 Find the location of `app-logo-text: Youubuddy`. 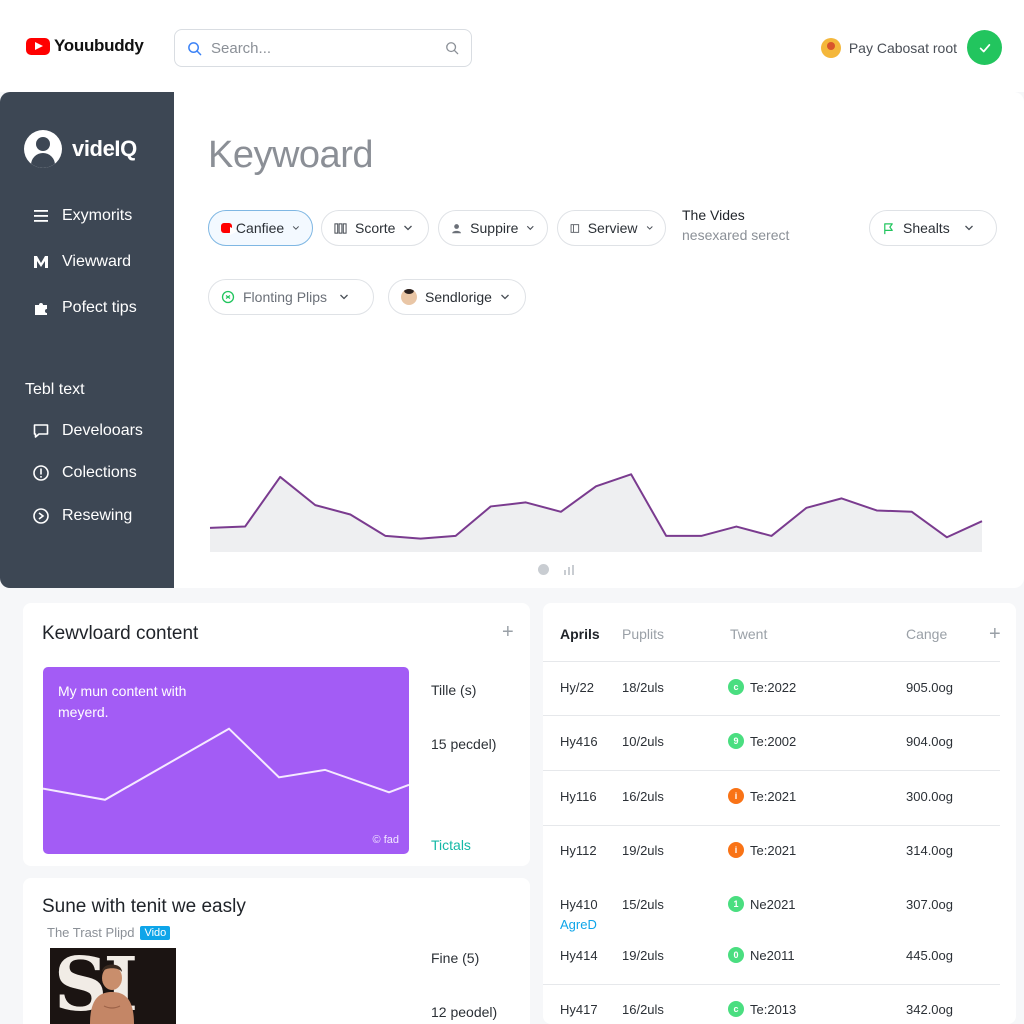

app-logo-text: Youubuddy is located at coordinates (99, 45).